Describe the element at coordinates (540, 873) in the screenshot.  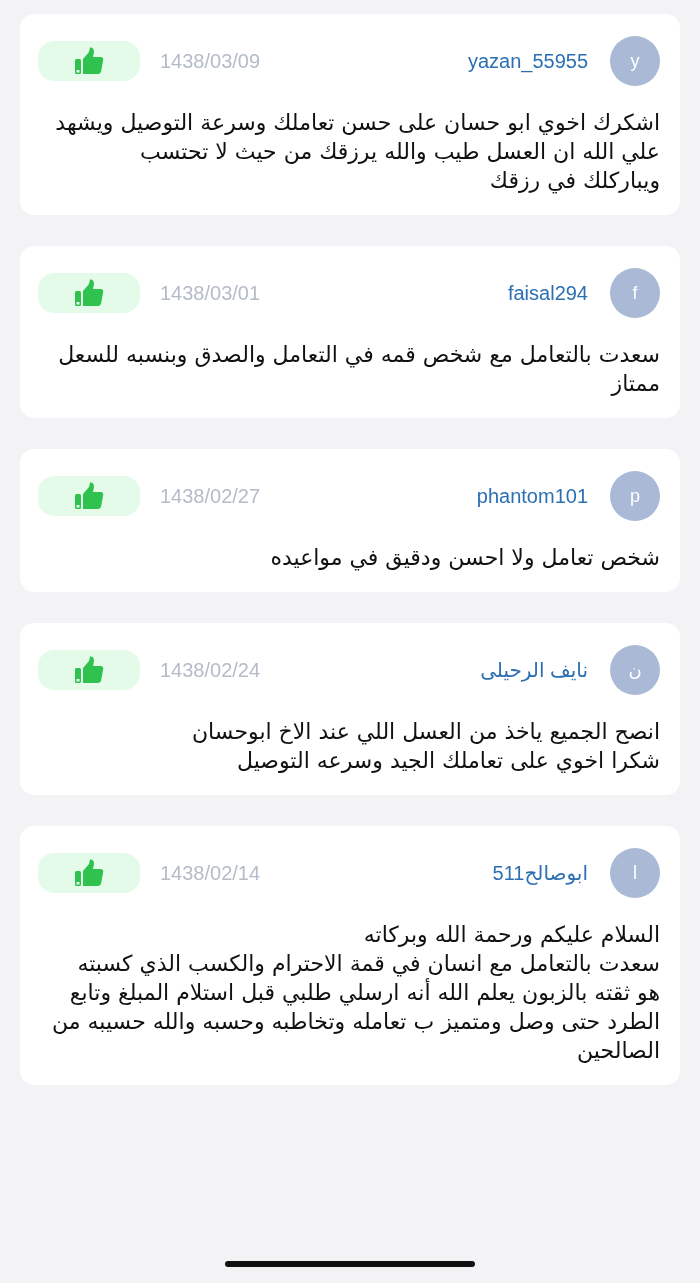
I see `username-link: ابوصالح511` at that location.